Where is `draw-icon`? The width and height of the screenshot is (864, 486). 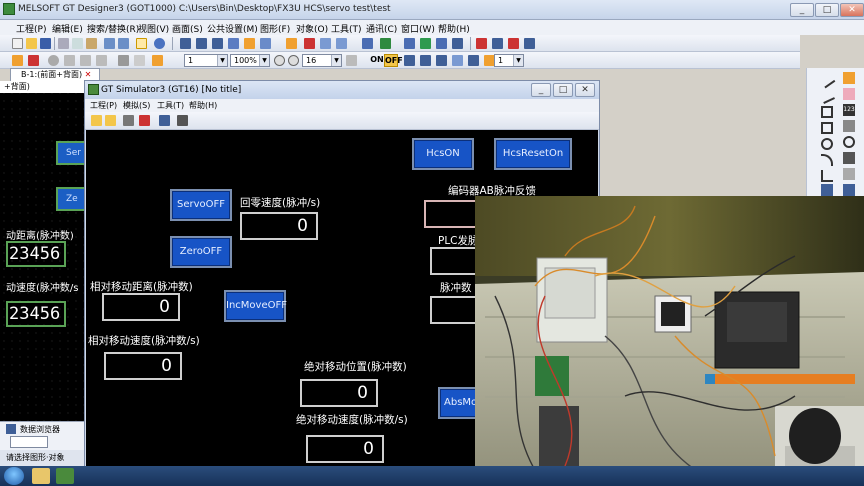 draw-icon is located at coordinates (17, 60).